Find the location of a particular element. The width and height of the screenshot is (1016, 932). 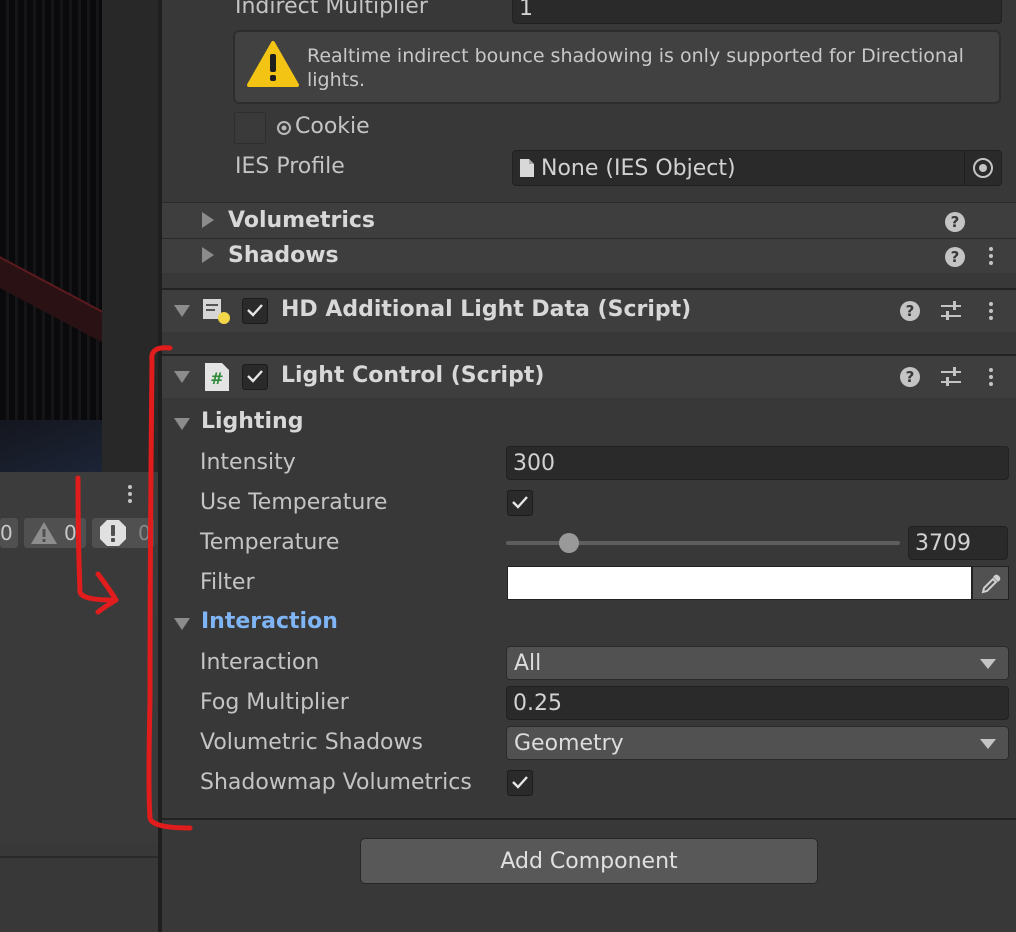

console-warning-count: 0 is located at coordinates (55, 533).